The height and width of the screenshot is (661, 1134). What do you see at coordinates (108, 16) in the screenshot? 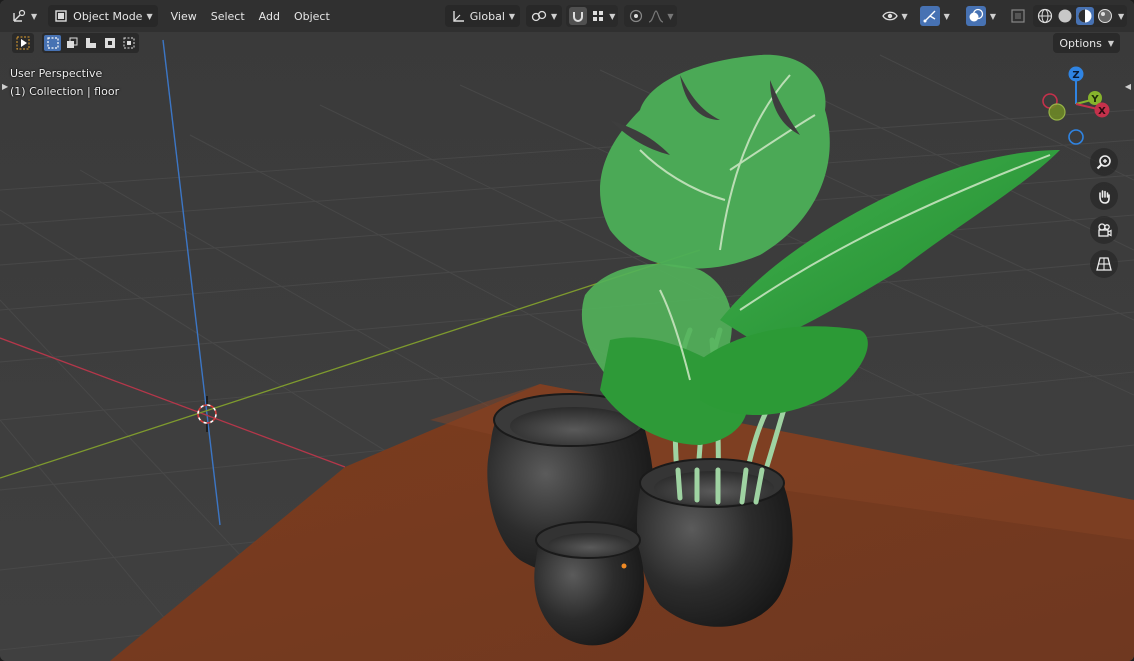
I see `mode-label: Object Mode` at bounding box center [108, 16].